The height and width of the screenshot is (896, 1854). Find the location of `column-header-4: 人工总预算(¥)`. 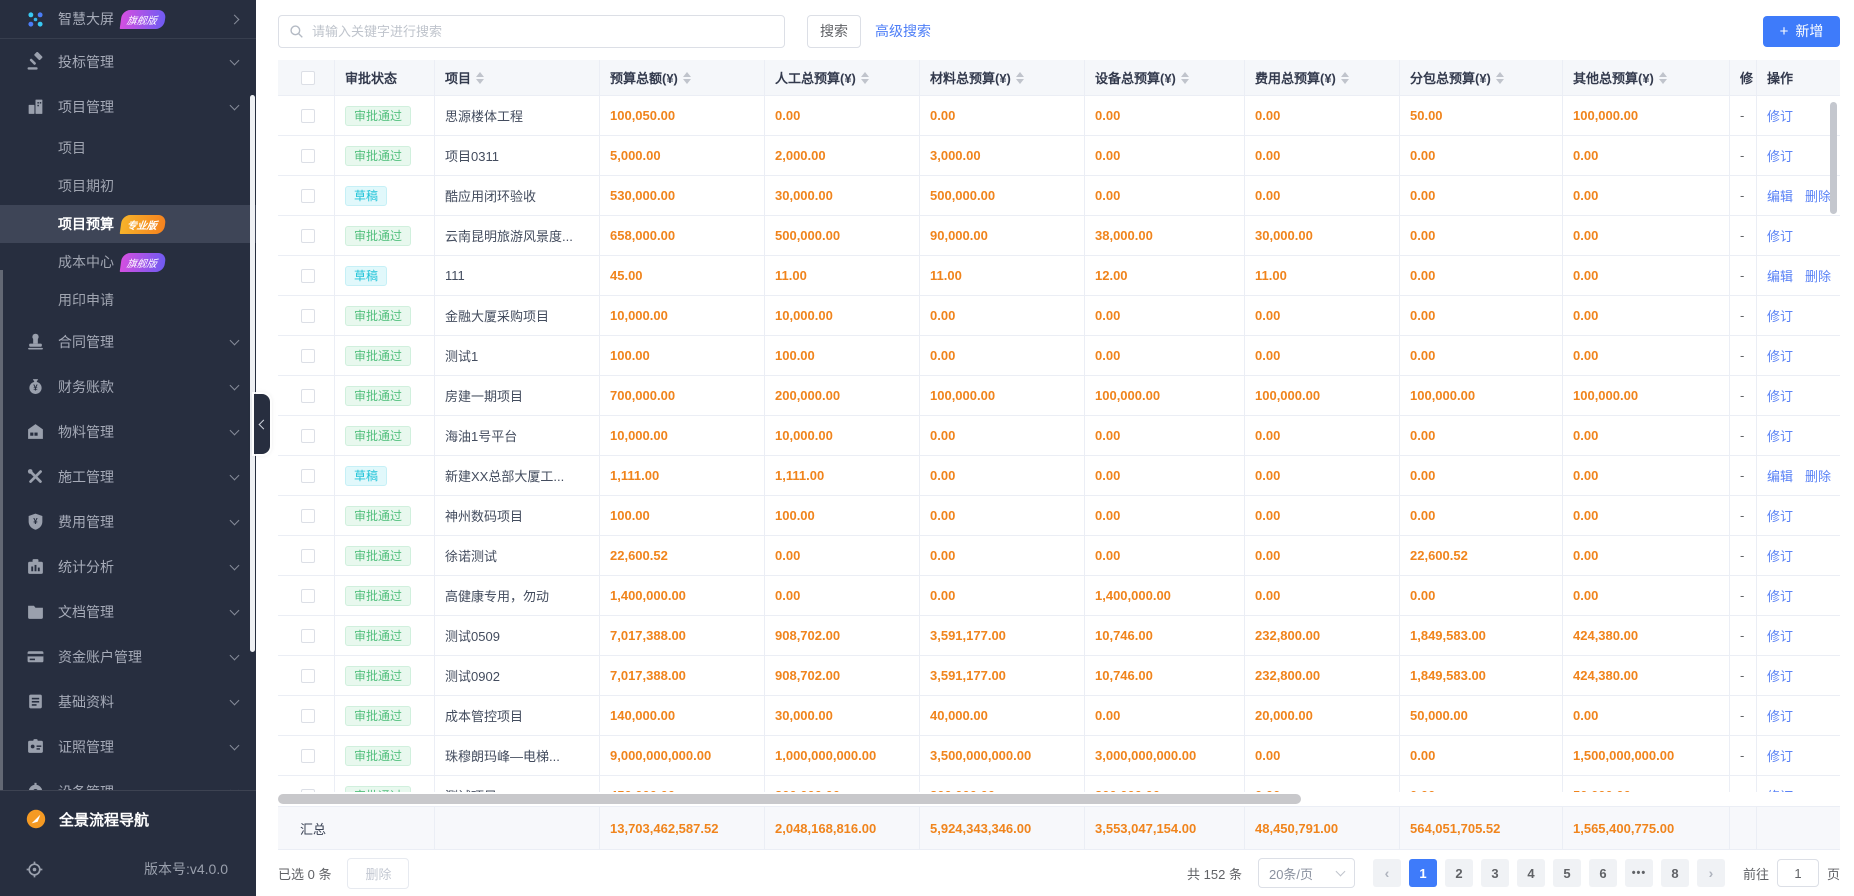

column-header-4: 人工总预算(¥) is located at coordinates (842, 77).